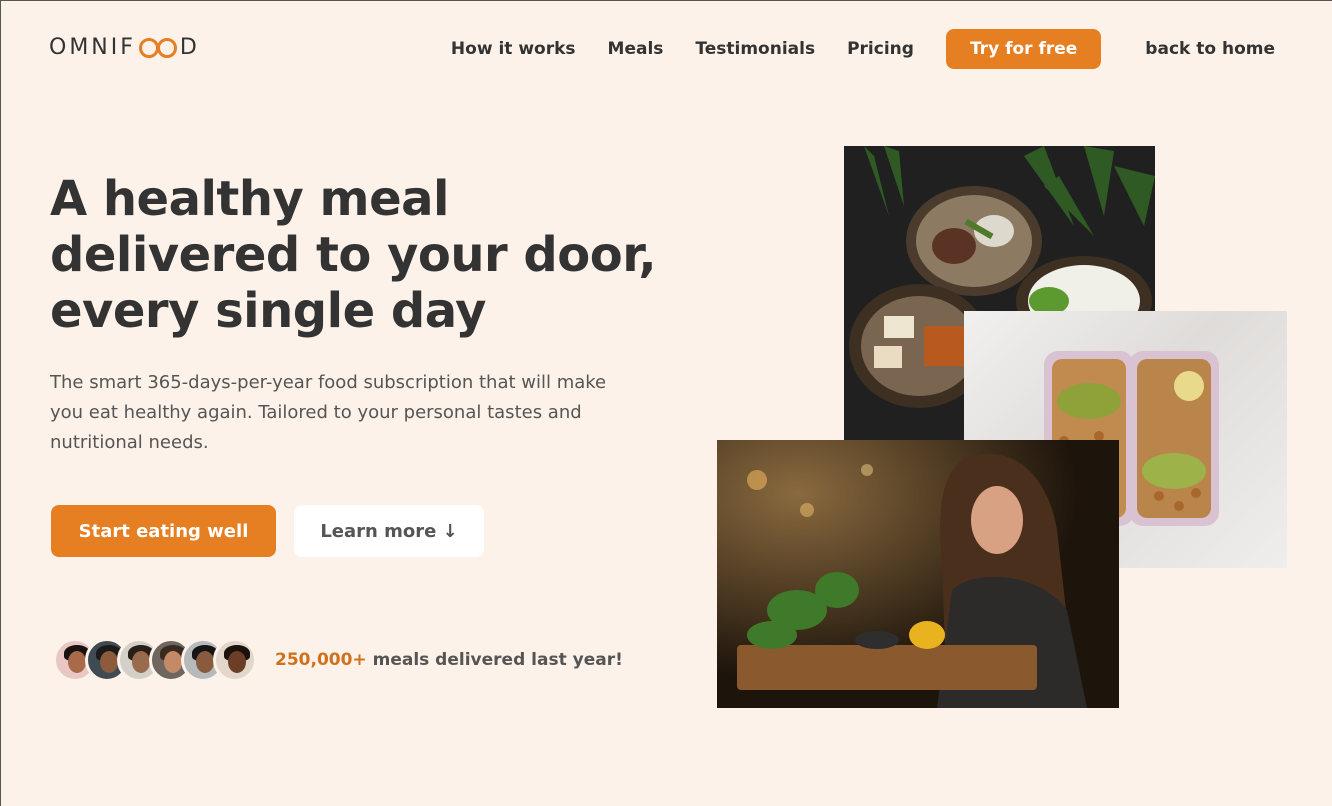 This screenshot has height=806, width=1332. I want to click on back-to-home-link: back to home, so click(1210, 49).